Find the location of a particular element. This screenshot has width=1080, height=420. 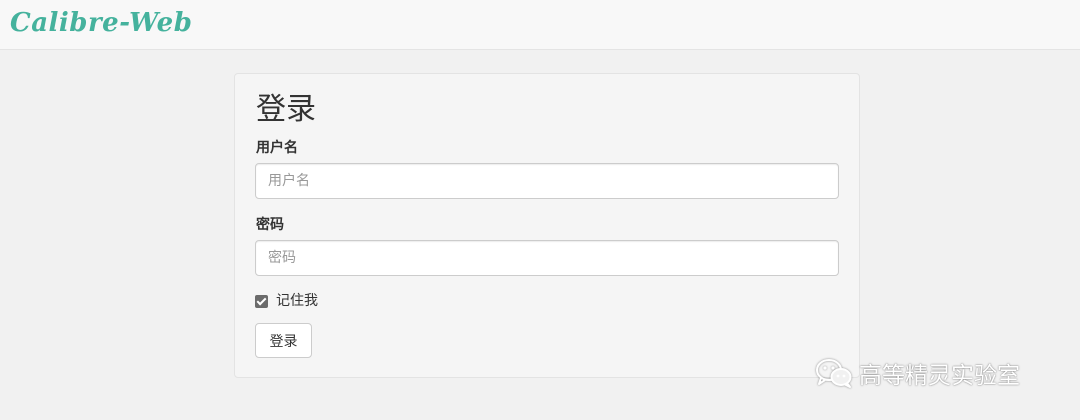

brand-logo-link: Calibre-Web is located at coordinates (101, 23).